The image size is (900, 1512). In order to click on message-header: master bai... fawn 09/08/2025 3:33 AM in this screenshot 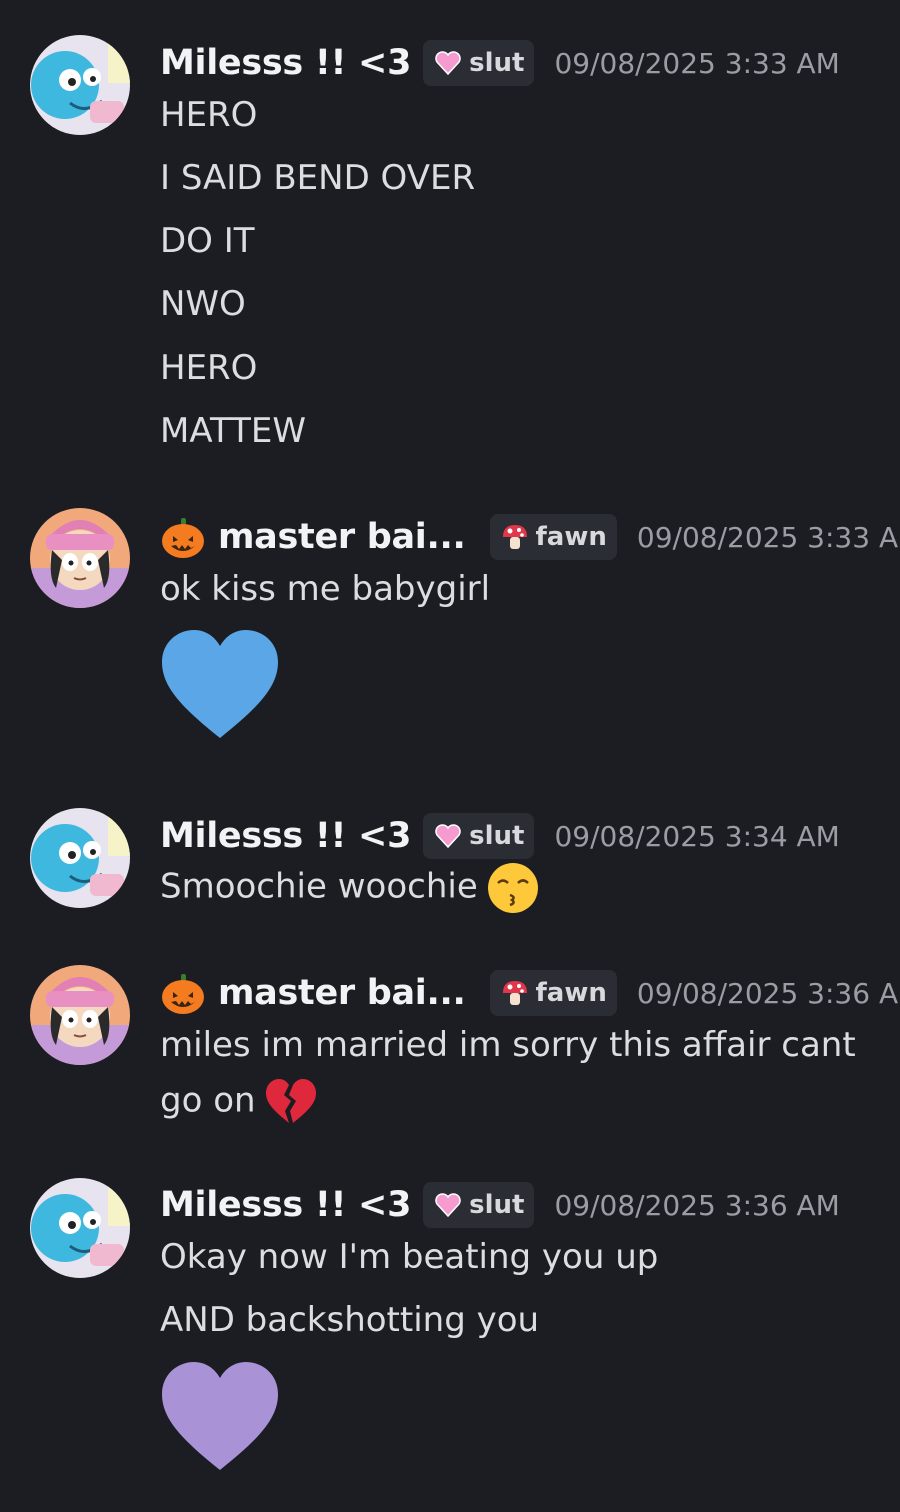, I will do `click(530, 537)`.